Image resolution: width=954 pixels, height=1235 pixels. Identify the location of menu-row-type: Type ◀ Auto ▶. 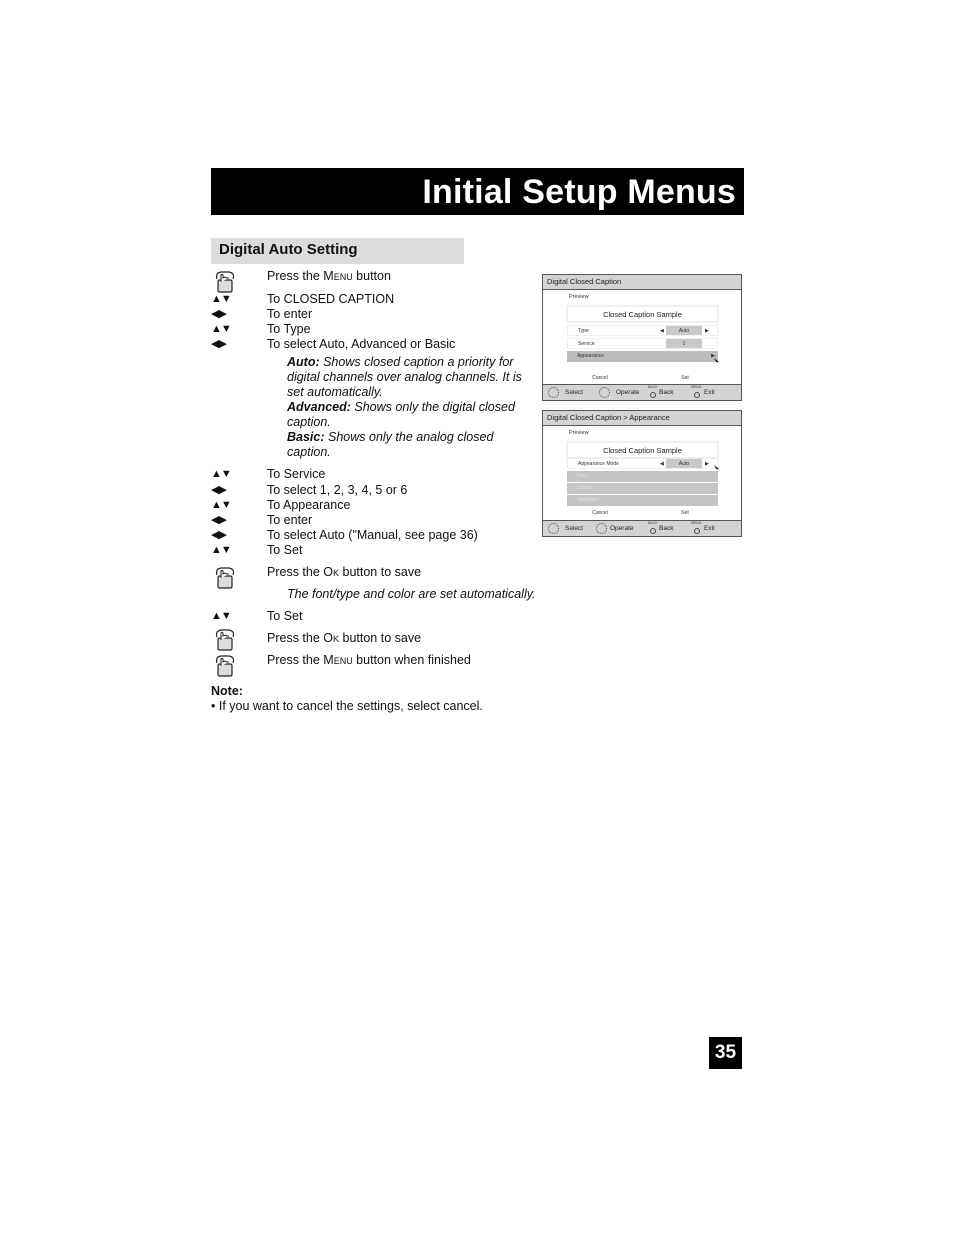
(642, 330).